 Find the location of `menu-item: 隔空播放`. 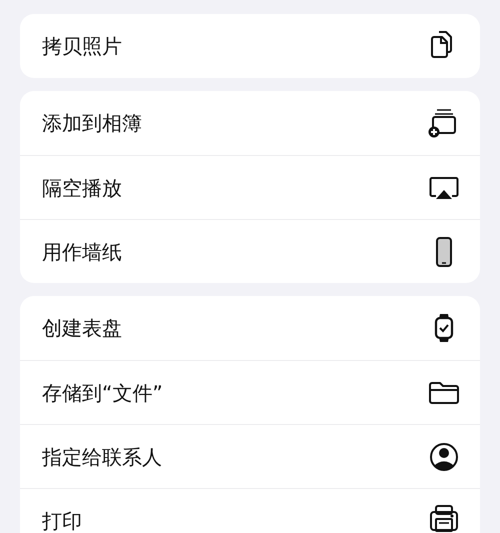

menu-item: 隔空播放 is located at coordinates (250, 187).